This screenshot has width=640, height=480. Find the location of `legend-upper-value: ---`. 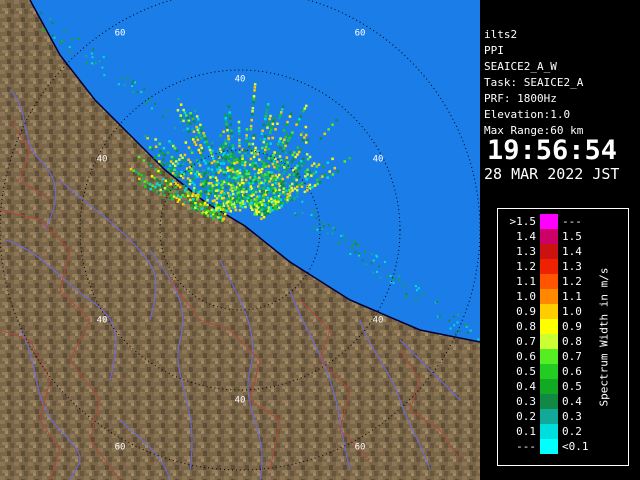

legend-upper-value: --- is located at coordinates (572, 221).